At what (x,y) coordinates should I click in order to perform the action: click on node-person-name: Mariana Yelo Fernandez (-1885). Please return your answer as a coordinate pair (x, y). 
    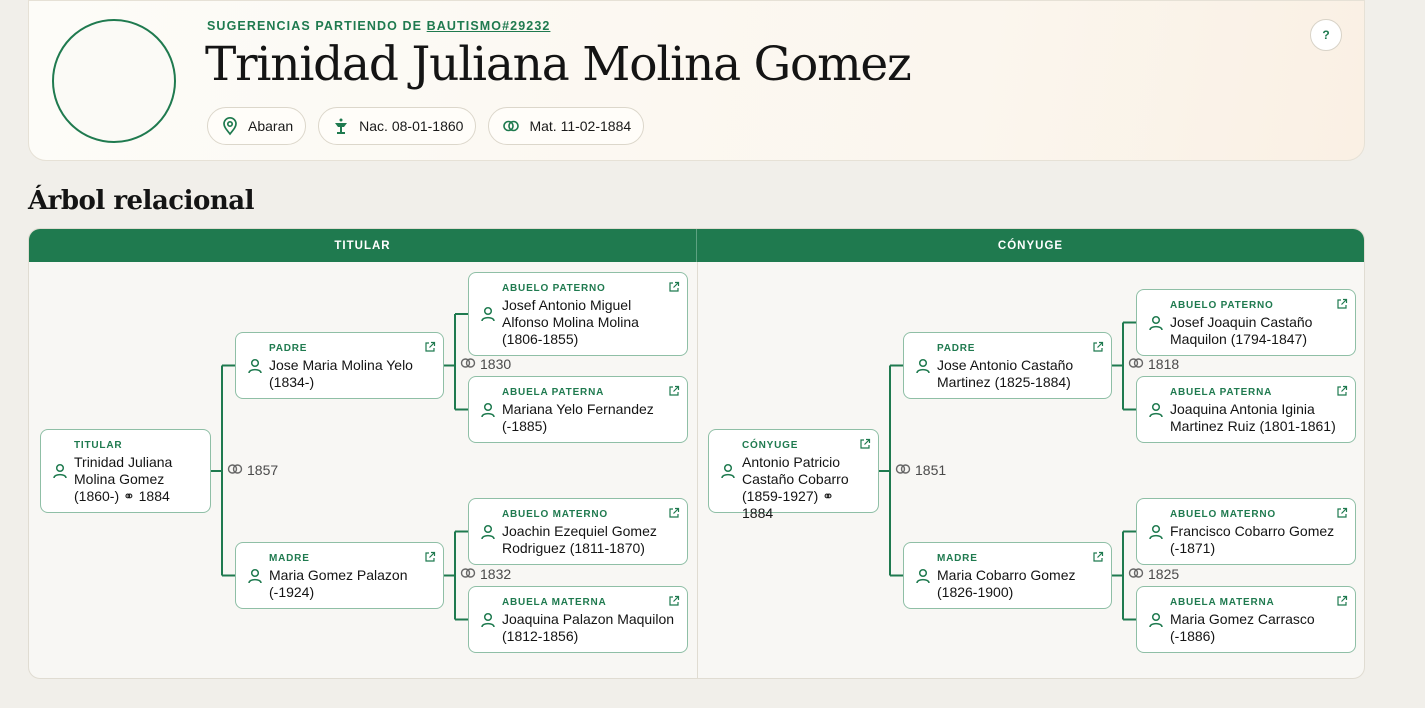
    Looking at the image, I should click on (578, 417).